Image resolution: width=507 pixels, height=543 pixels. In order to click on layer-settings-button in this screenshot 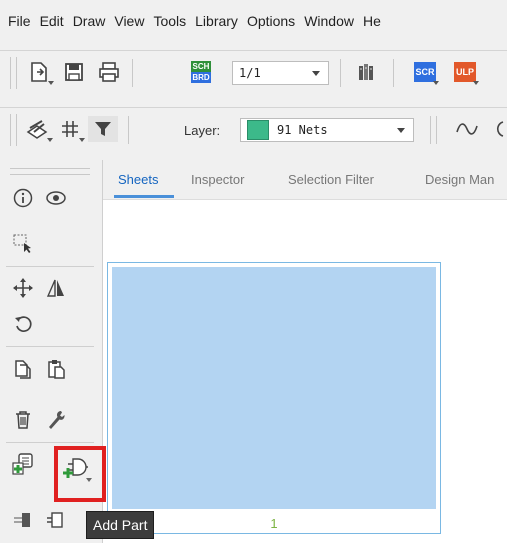, I will do `click(37, 129)`.